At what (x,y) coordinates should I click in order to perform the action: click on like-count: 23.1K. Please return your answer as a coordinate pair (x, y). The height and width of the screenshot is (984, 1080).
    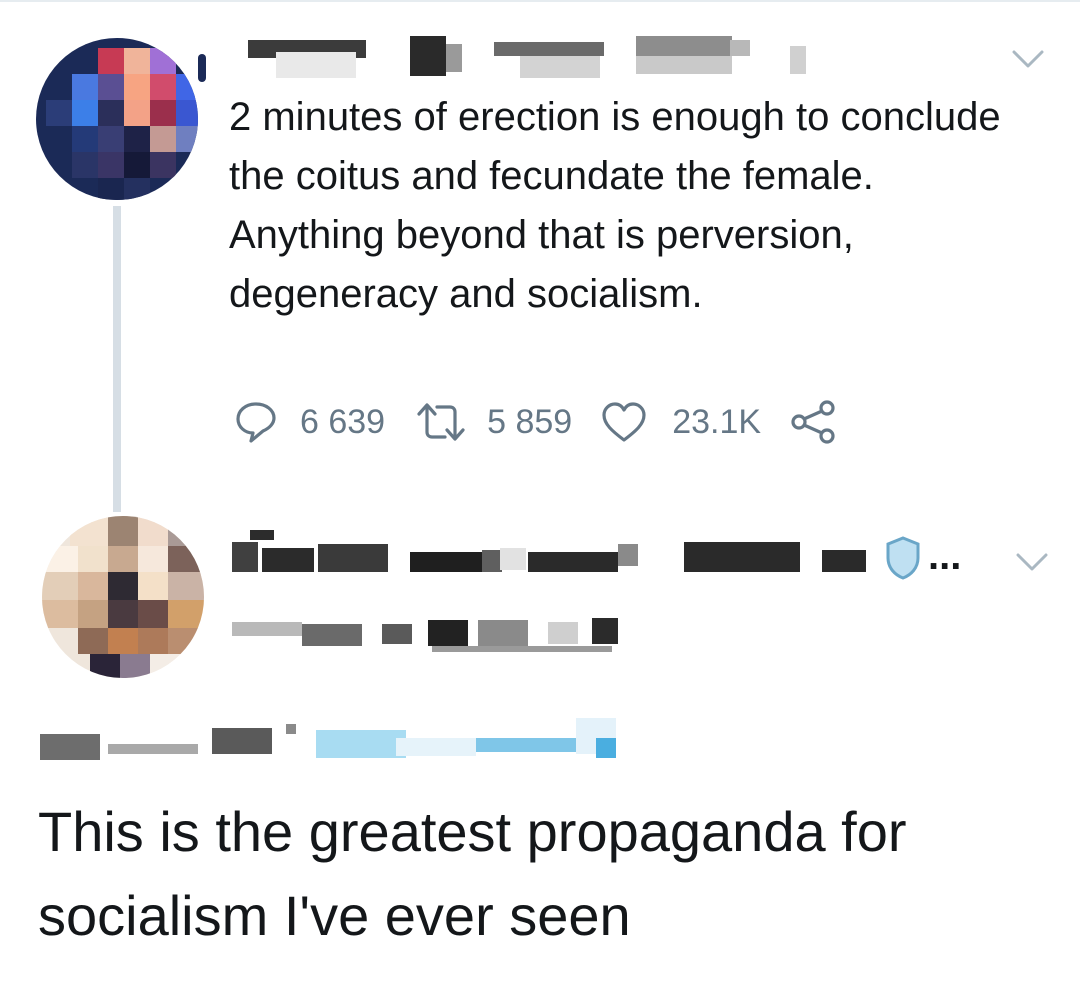
    Looking at the image, I should click on (717, 421).